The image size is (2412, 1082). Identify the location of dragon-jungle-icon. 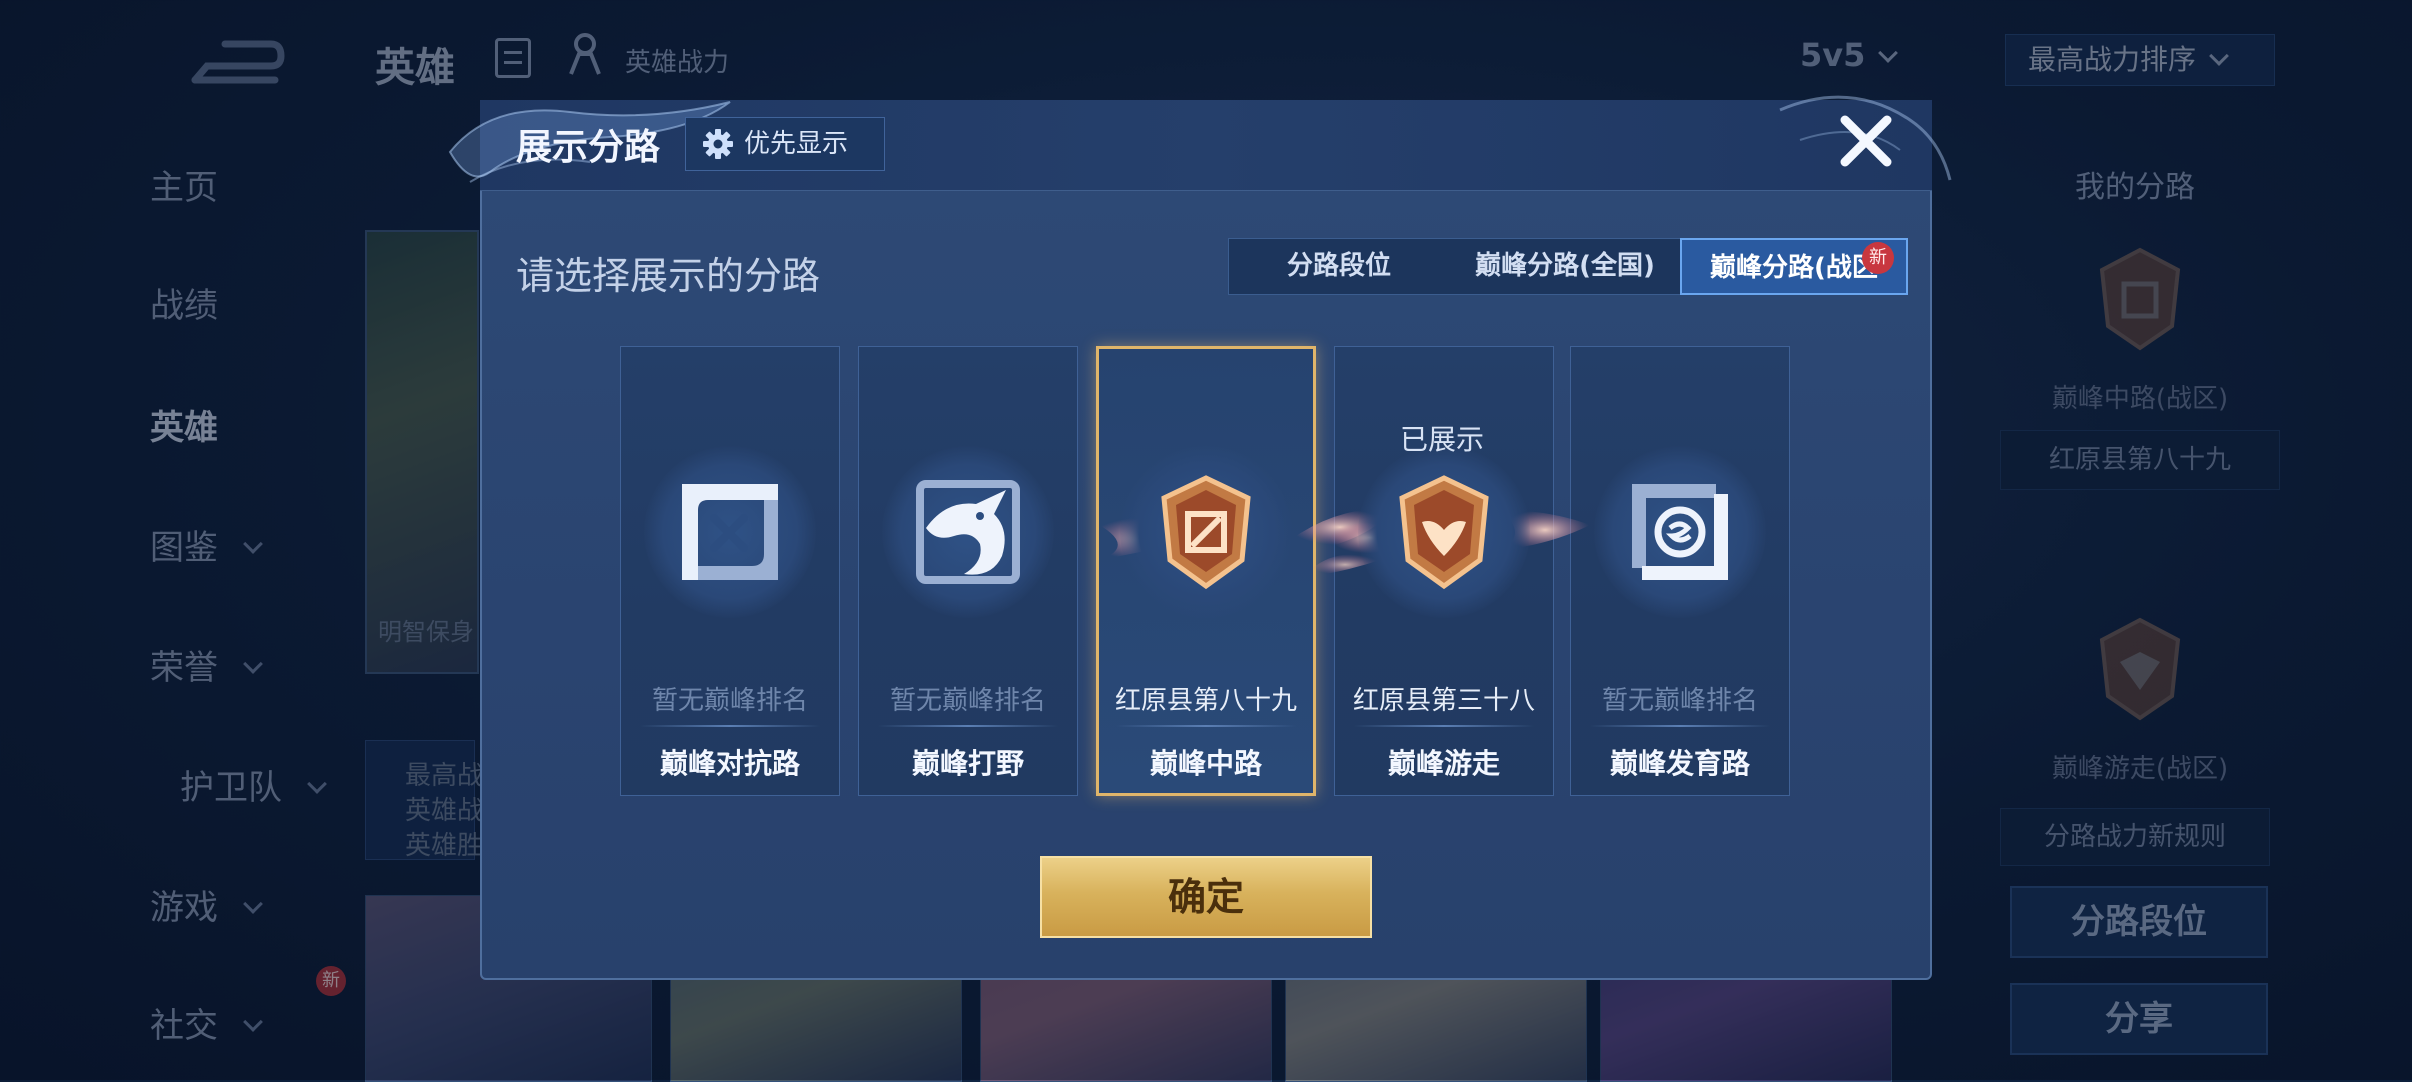
(968, 532).